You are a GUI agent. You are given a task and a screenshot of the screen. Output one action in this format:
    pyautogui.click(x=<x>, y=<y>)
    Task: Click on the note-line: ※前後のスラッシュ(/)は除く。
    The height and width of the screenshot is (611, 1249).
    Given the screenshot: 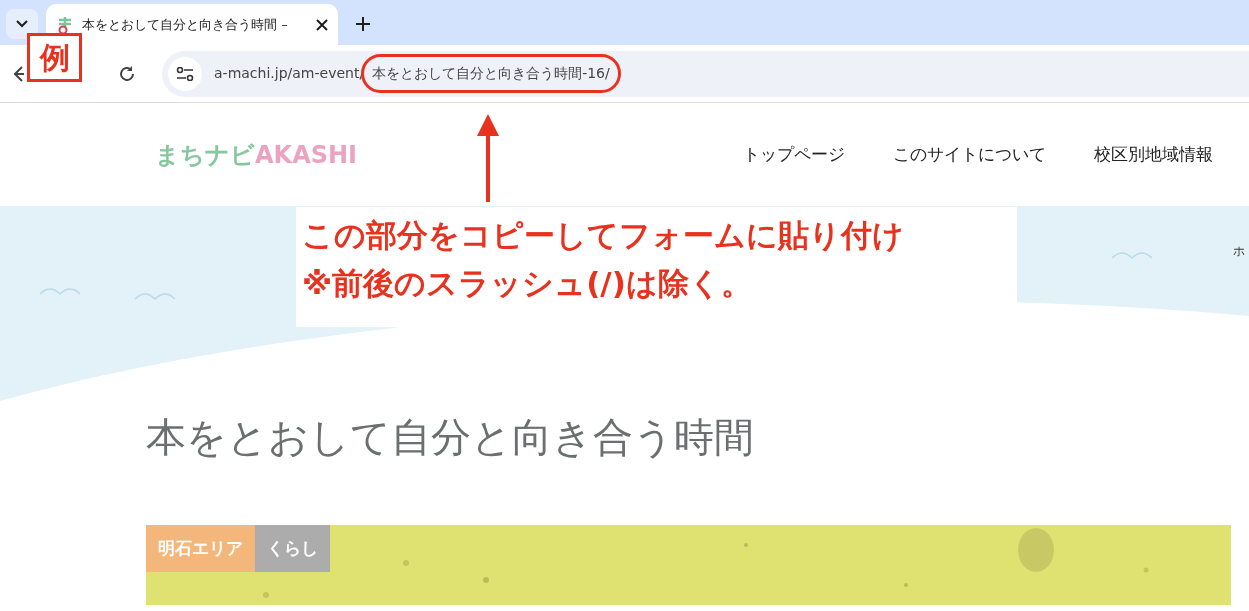 What is the action you would take?
    pyautogui.click(x=527, y=283)
    